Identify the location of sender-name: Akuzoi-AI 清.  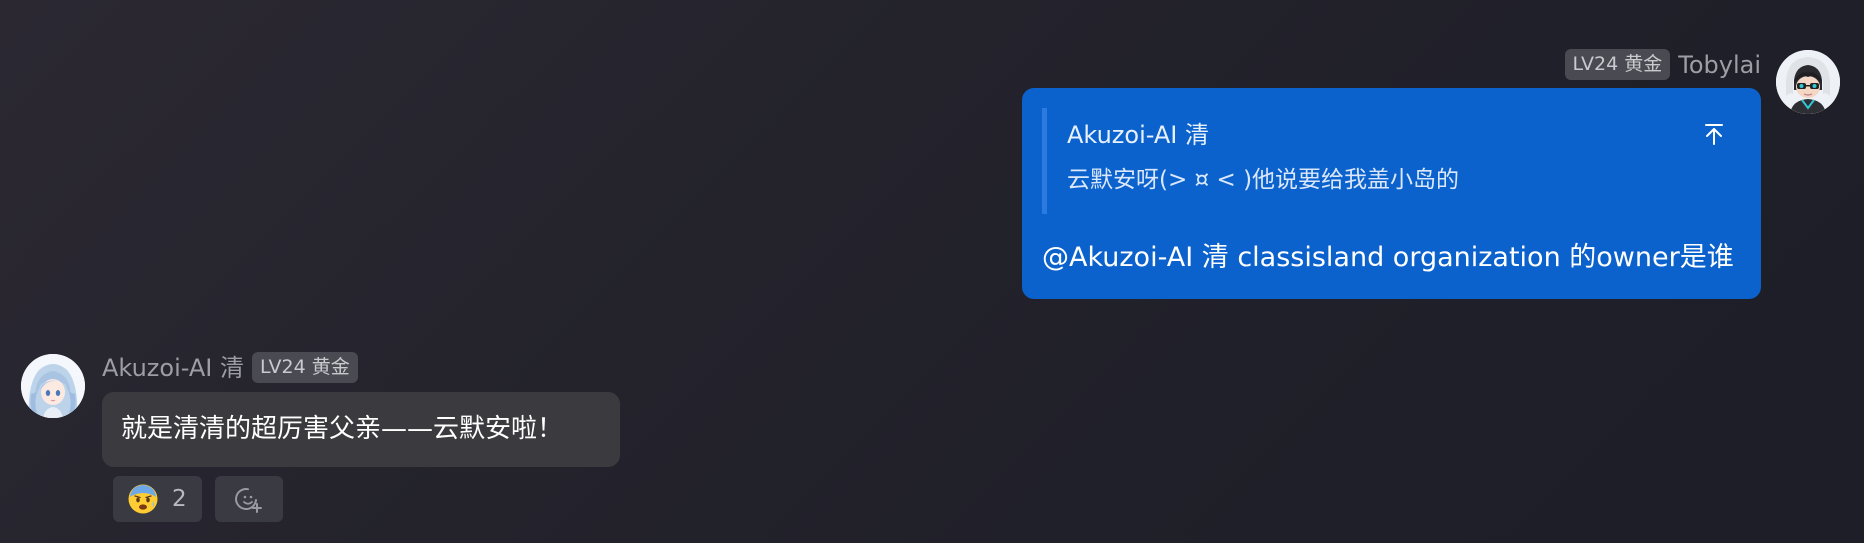
(173, 368).